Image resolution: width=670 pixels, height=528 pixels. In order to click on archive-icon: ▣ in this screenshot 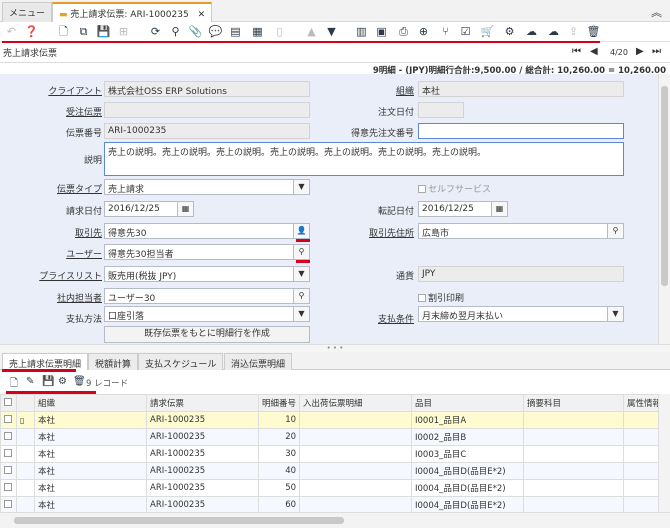, I will do `click(381, 31)`.